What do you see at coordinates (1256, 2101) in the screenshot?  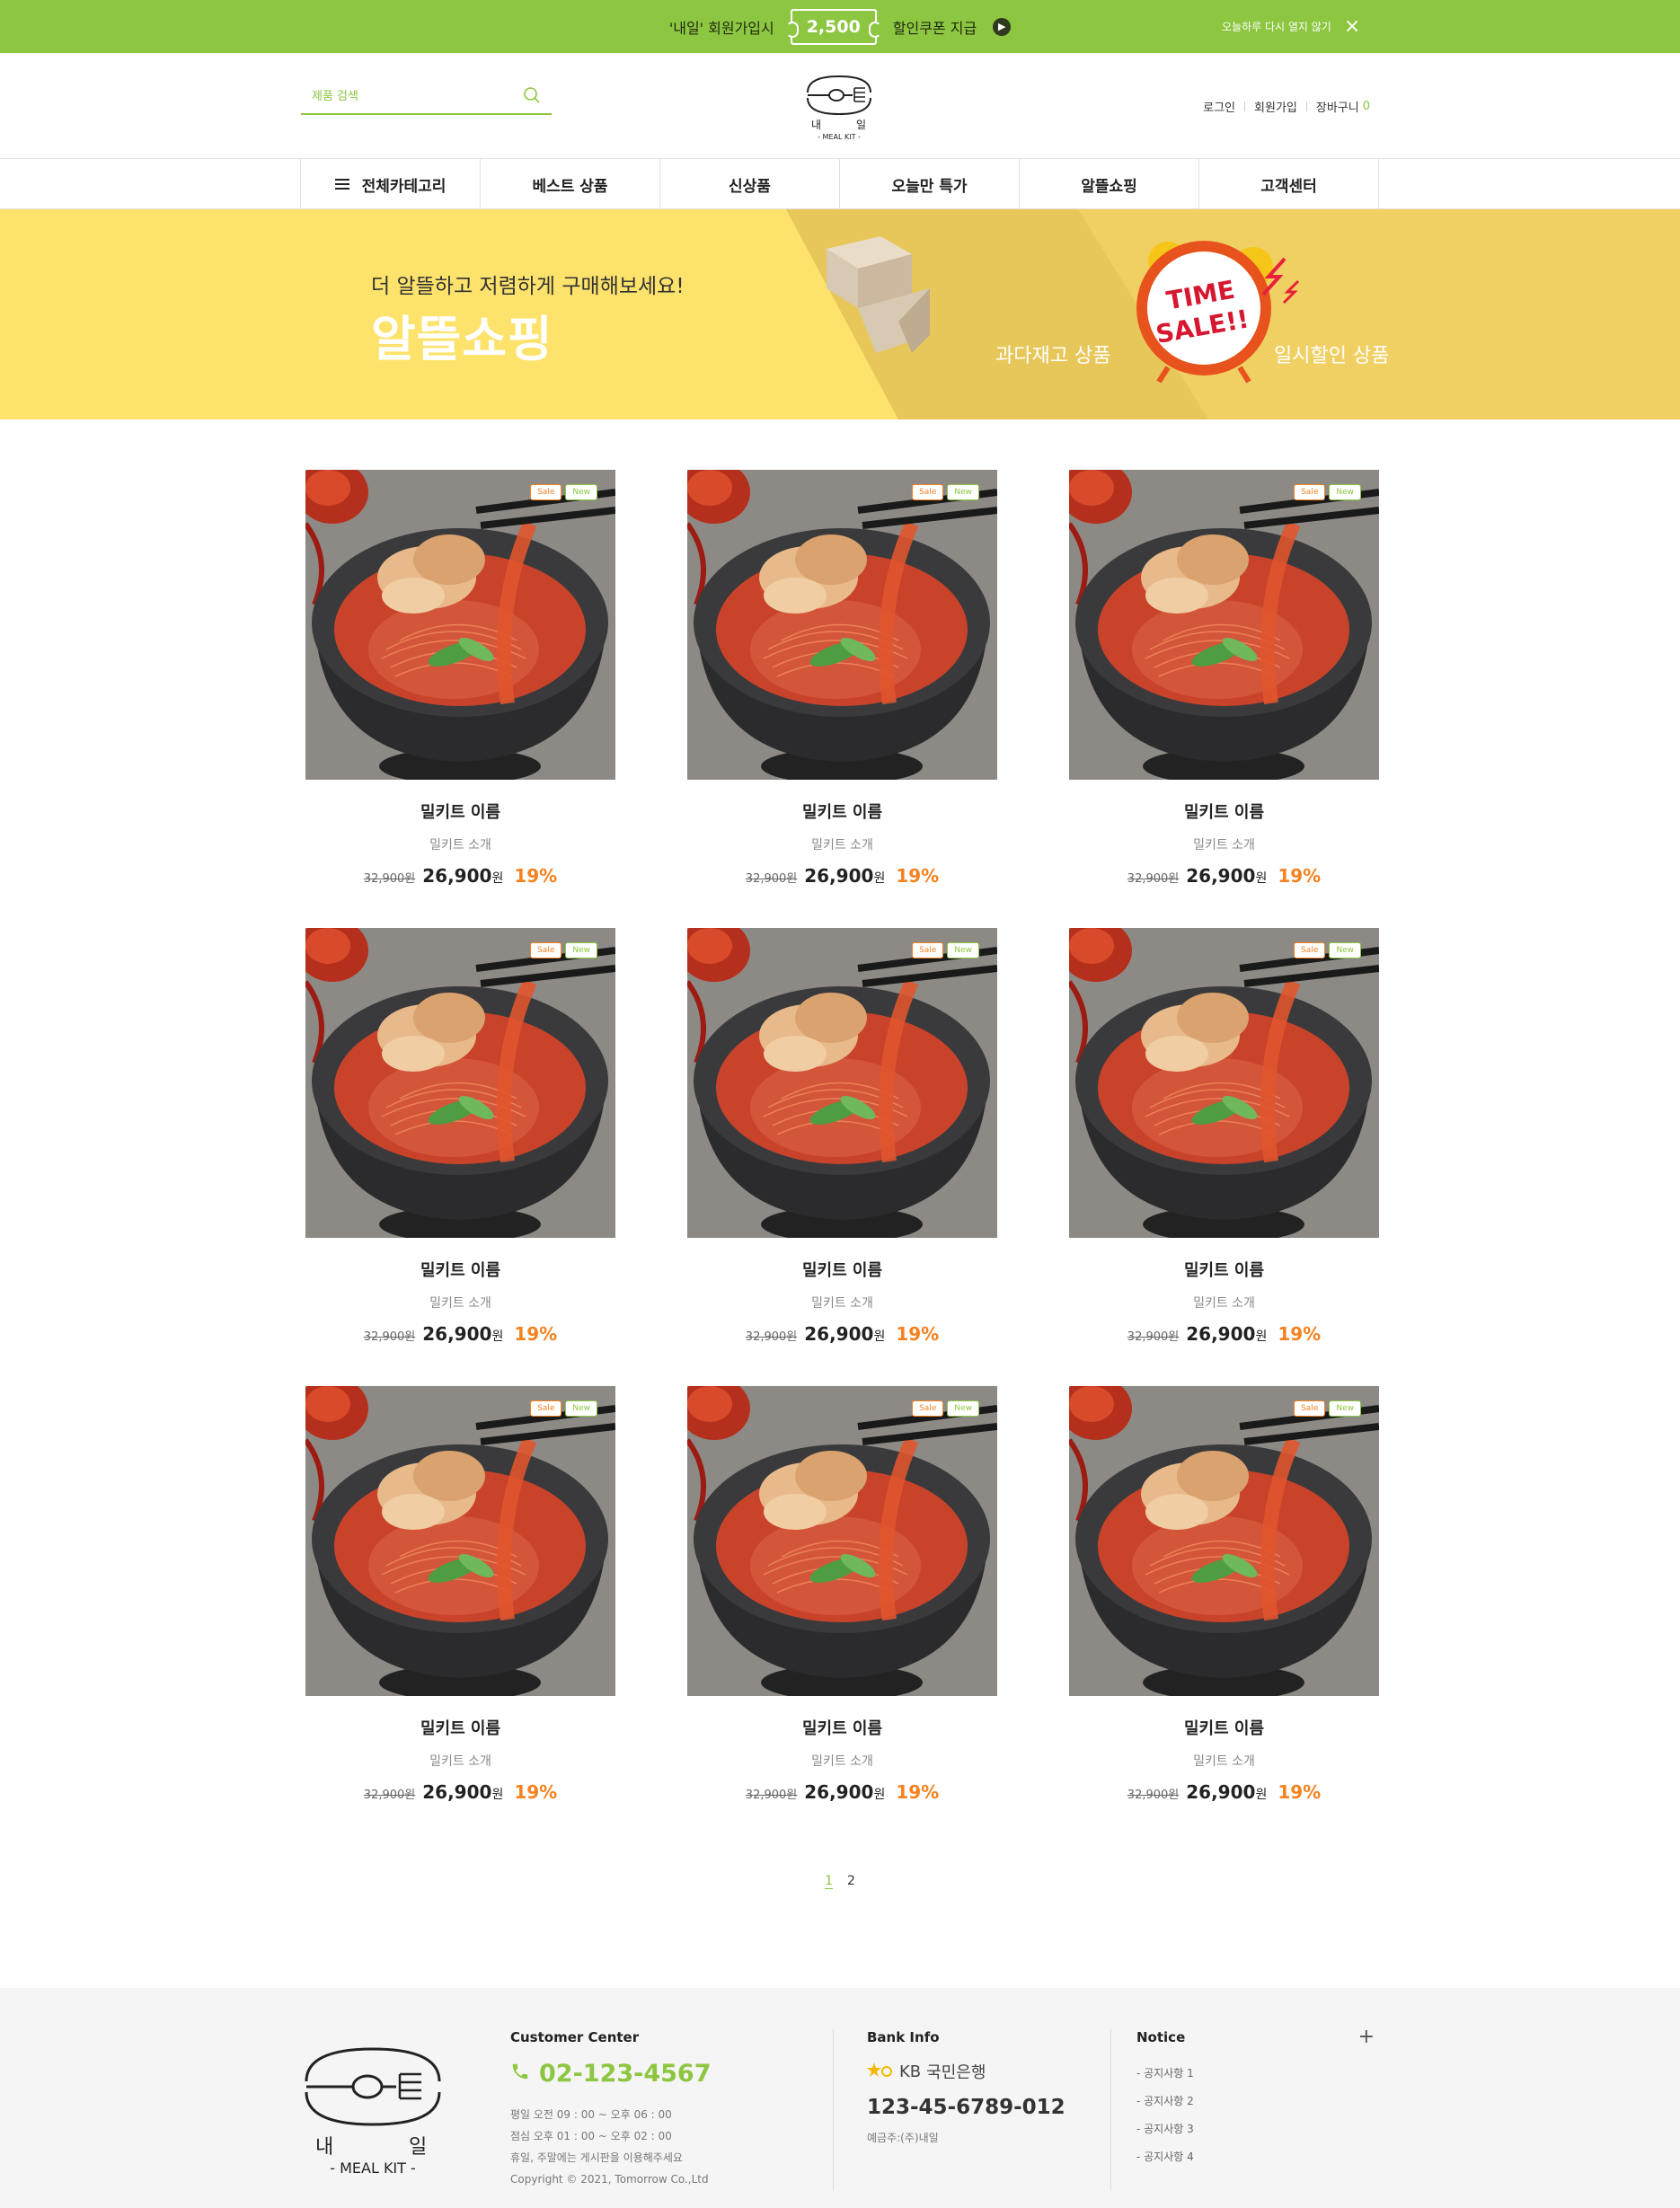 I see `notice-item: - 공지사항 2` at bounding box center [1256, 2101].